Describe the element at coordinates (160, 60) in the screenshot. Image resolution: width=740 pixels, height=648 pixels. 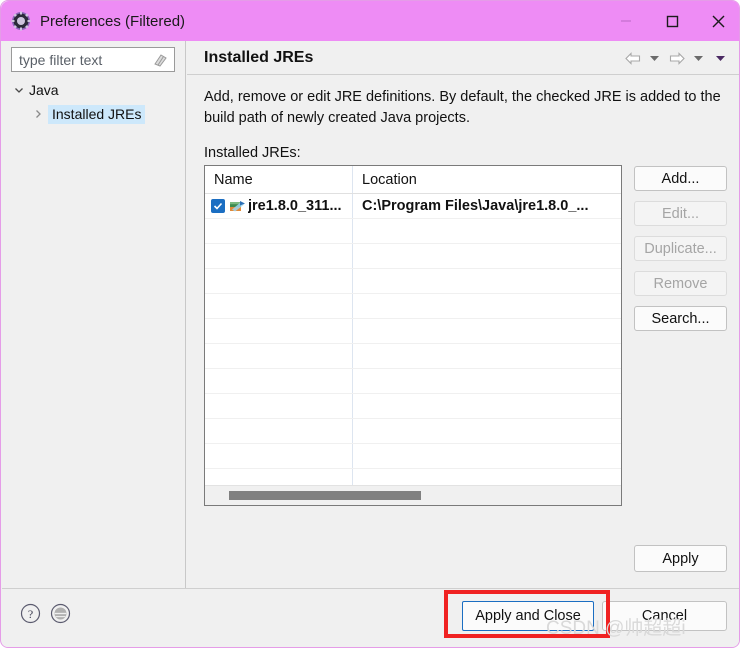
I see `eraser-icon` at that location.